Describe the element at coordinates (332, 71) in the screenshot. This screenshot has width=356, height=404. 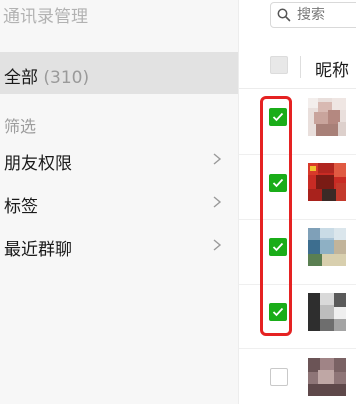
I see `column-header-nickname: 昵称` at that location.